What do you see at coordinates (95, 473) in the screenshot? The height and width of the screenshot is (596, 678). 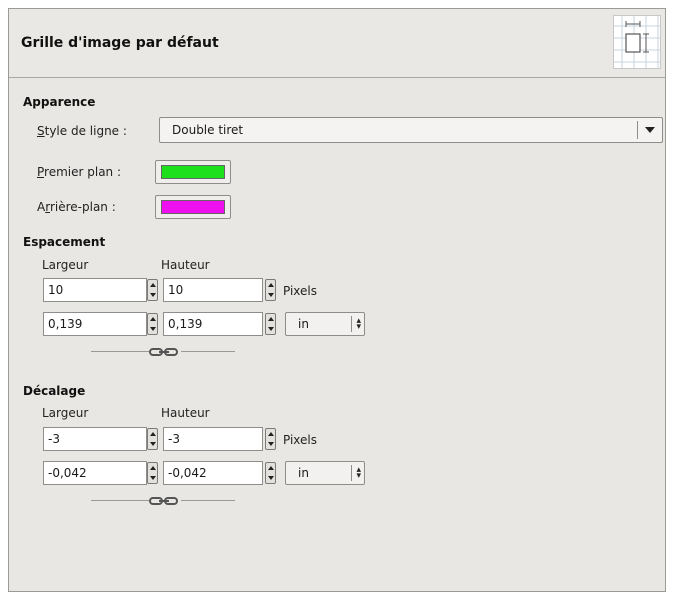 I see `decalage-width-in-input: -0,042` at bounding box center [95, 473].